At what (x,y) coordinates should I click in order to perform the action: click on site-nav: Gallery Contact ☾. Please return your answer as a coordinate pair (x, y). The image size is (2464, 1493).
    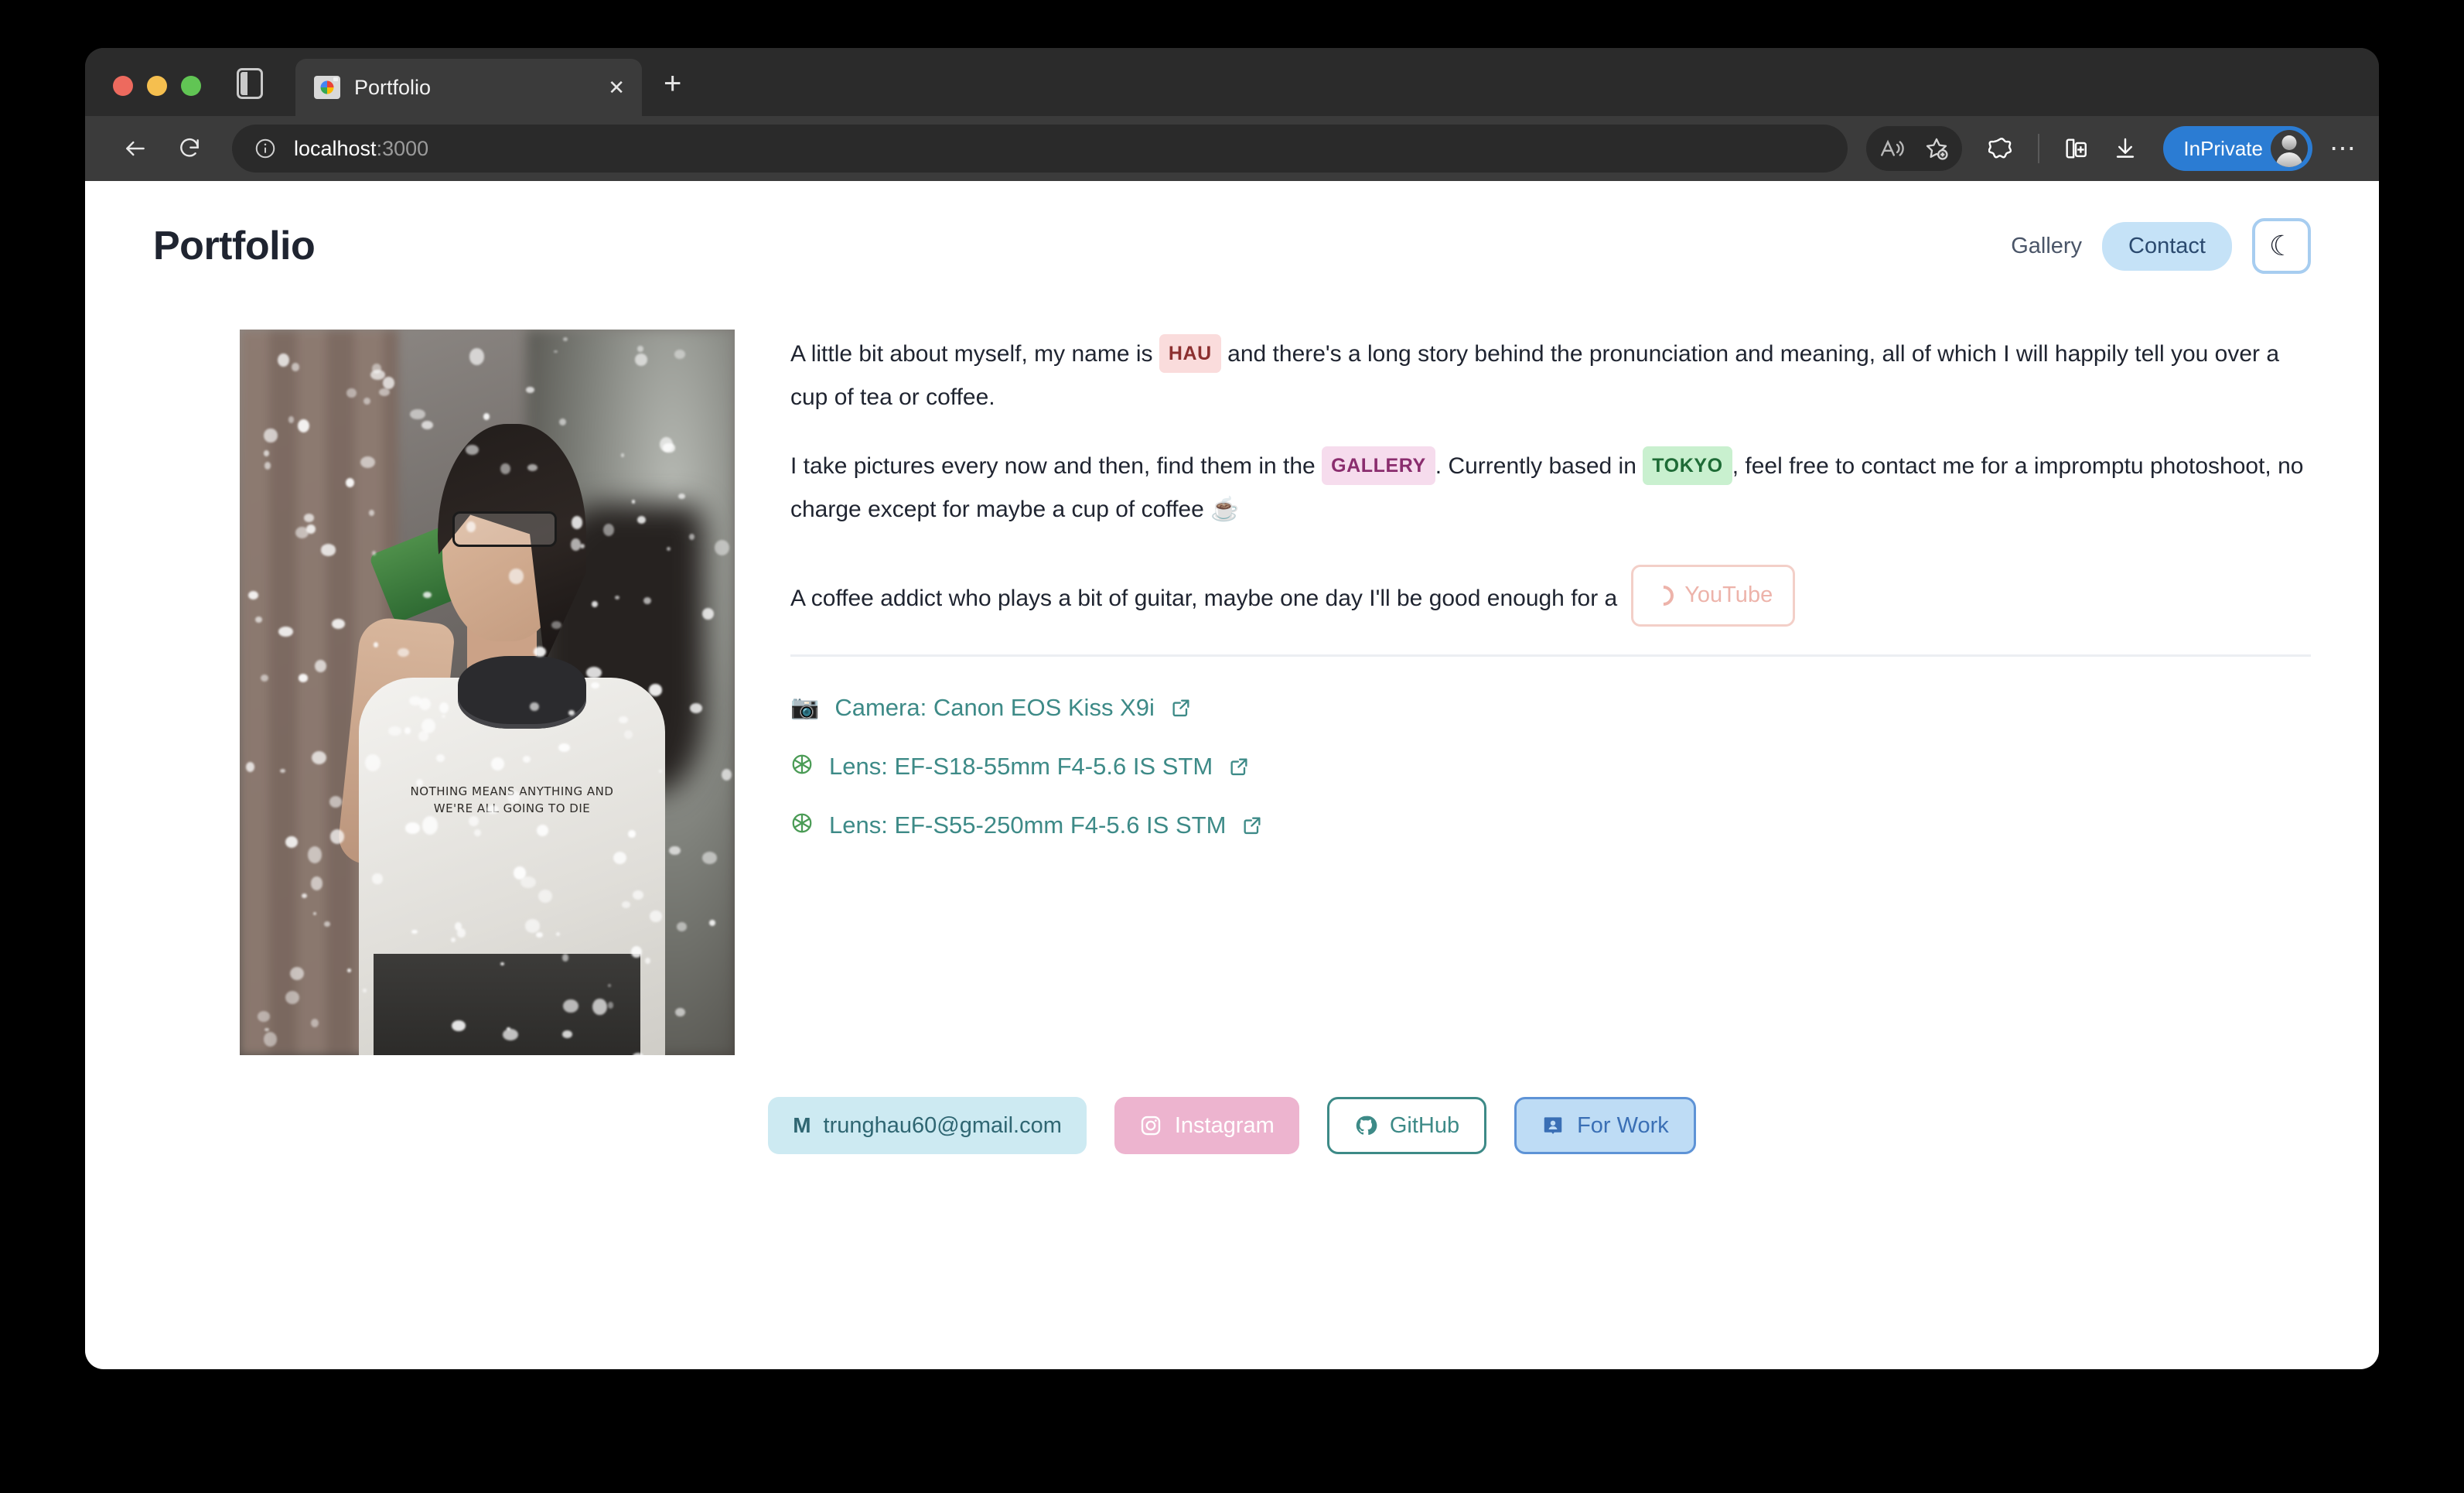
    Looking at the image, I should click on (2161, 246).